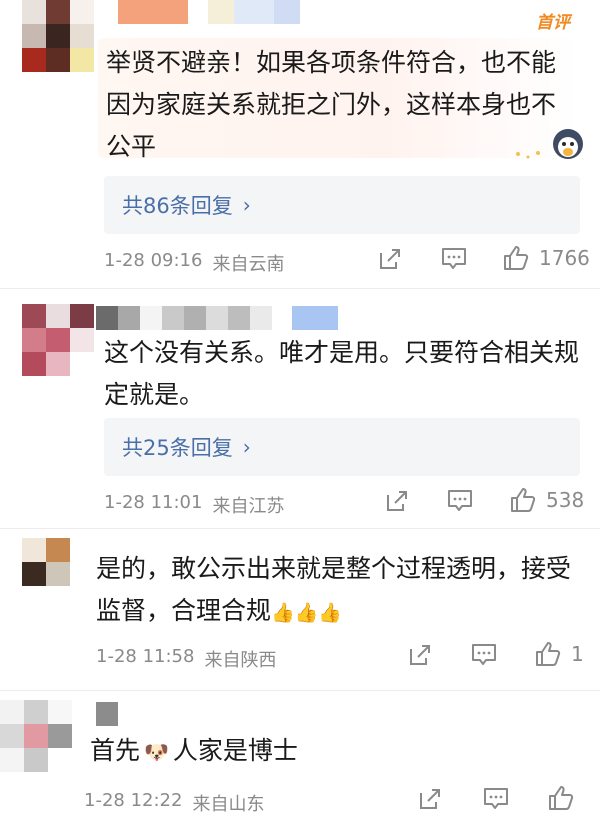 Image resolution: width=600 pixels, height=837 pixels. Describe the element at coordinates (344, 374) in the screenshot. I see `comment-text: 这个没有关系。唯才是用。只要符合相关规 定就是。` at that location.